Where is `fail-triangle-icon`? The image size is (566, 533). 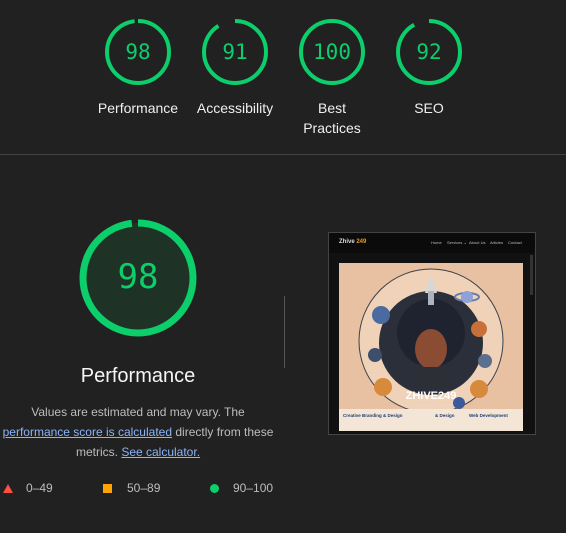 fail-triangle-icon is located at coordinates (8, 488).